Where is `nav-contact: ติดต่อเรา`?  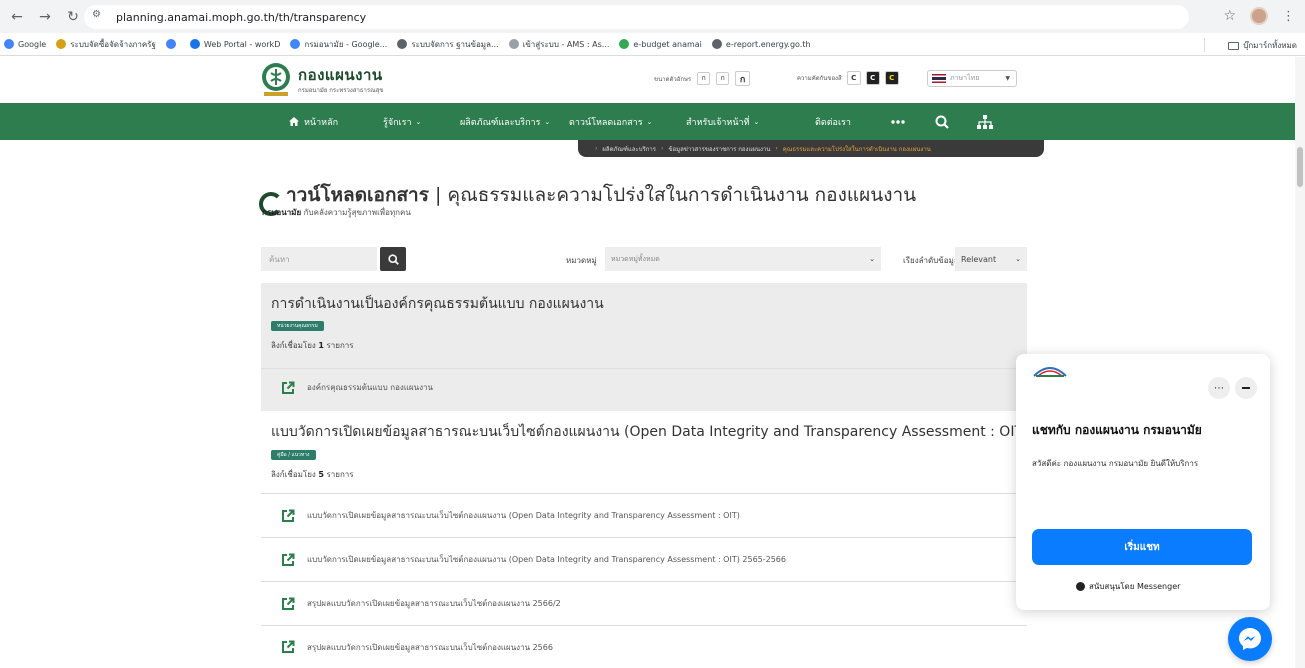
nav-contact: ติดต่อเรา is located at coordinates (833, 121).